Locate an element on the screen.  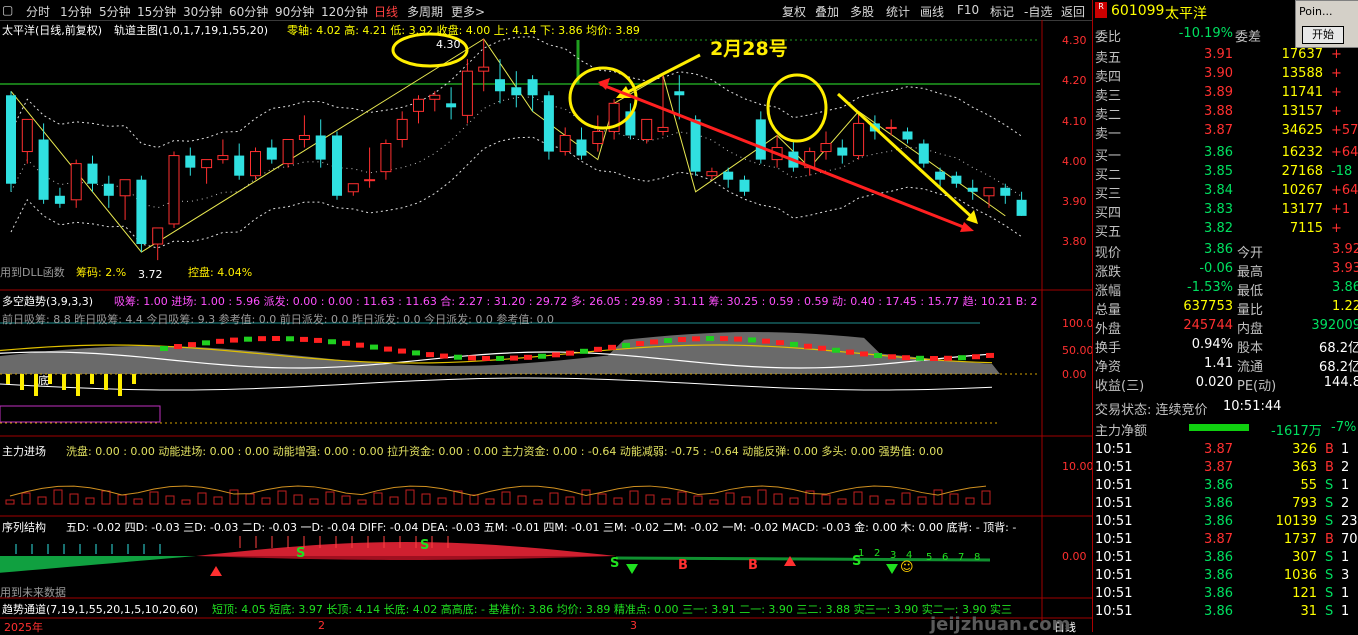
panel2-title: 多空趋势(3,9,3,3) is located at coordinates (47, 301).